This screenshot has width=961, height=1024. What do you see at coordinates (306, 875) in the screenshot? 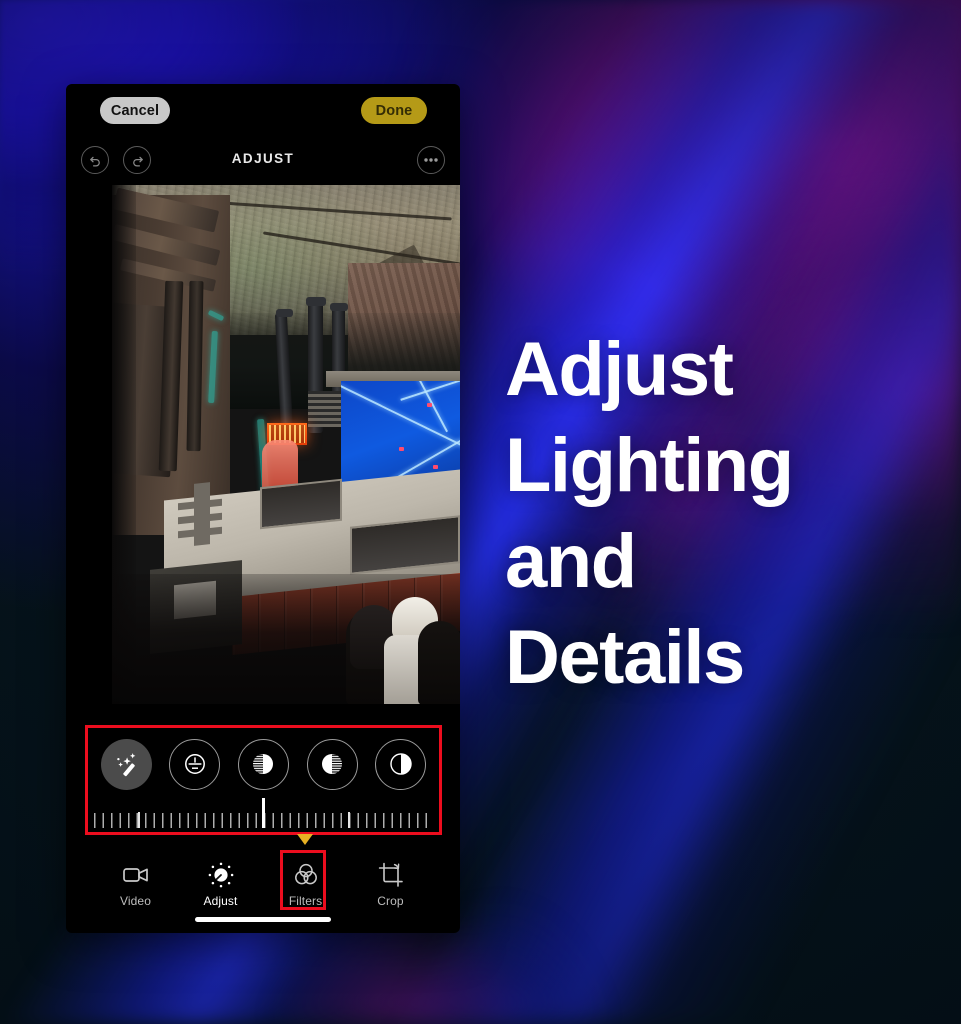
I see `three-circles-icon` at bounding box center [306, 875].